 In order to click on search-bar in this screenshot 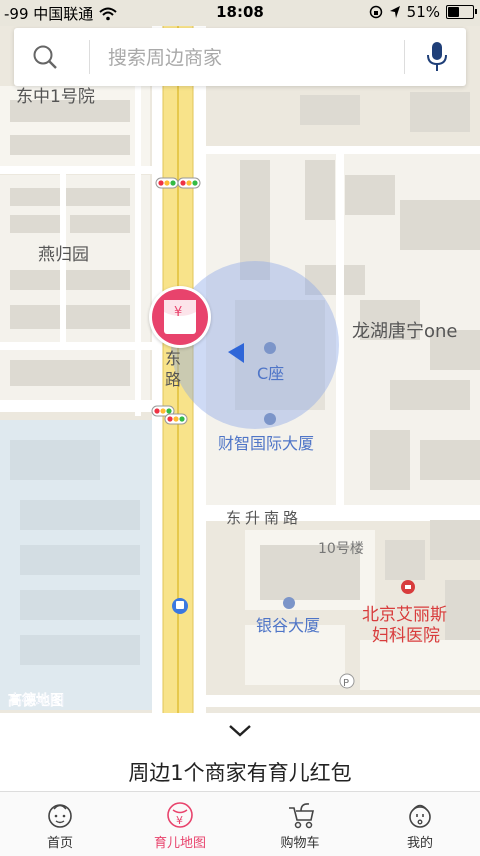, I will do `click(240, 57)`.